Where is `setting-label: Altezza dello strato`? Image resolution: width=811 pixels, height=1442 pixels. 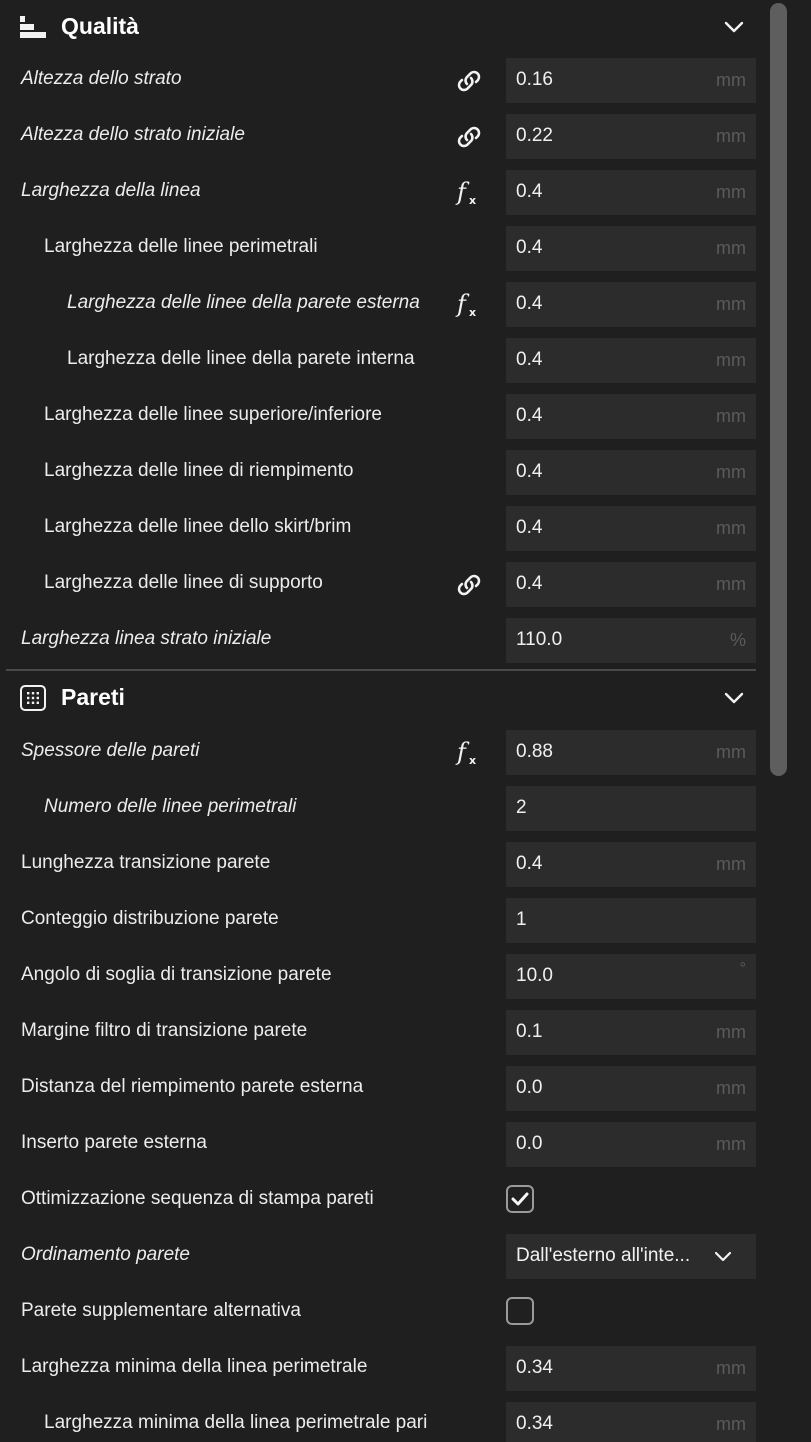 setting-label: Altezza dello strato is located at coordinates (101, 78).